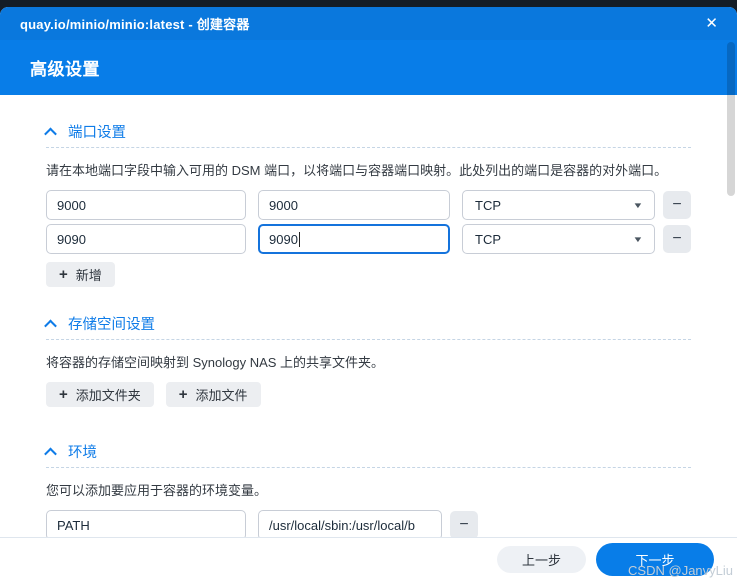 Image resolution: width=737 pixels, height=581 pixels. What do you see at coordinates (215, 362) in the screenshot?
I see `storage-description: 将容器的存储空间映射到 Synology NAS 上的共享文件夹。` at bounding box center [215, 362].